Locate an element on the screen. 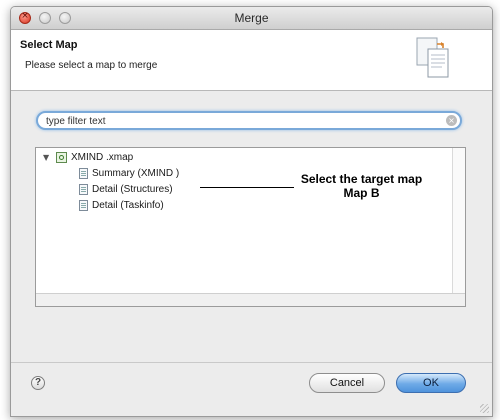 This screenshot has height=420, width=500. resize-grip-icon is located at coordinates (484, 408).